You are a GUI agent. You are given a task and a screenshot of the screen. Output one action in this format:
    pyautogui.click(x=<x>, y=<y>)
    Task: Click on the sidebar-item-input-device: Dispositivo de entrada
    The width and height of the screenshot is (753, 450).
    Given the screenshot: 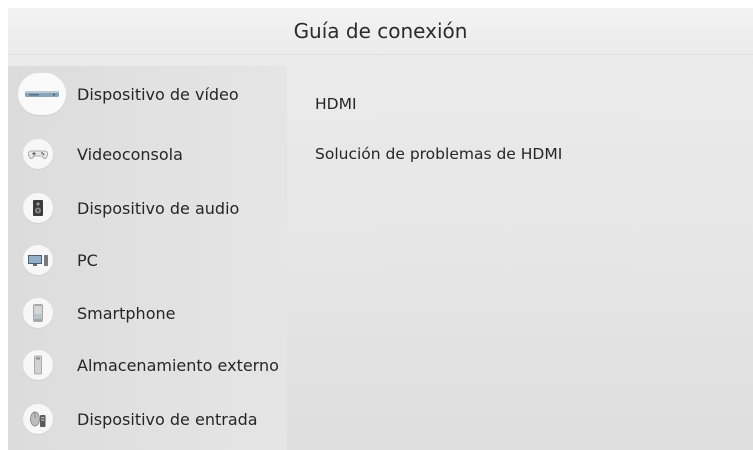 What is the action you would take?
    pyautogui.click(x=147, y=419)
    